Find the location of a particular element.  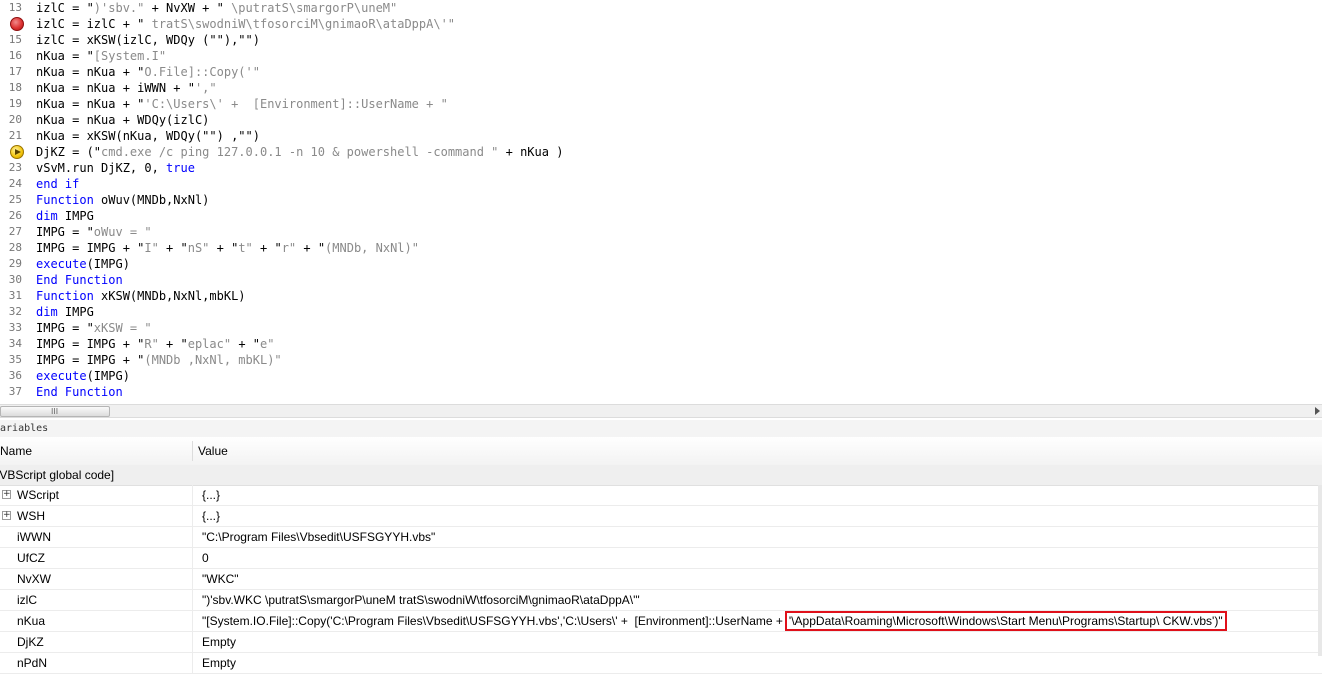

code-line: 32 dim IMPG is located at coordinates (661, 312).